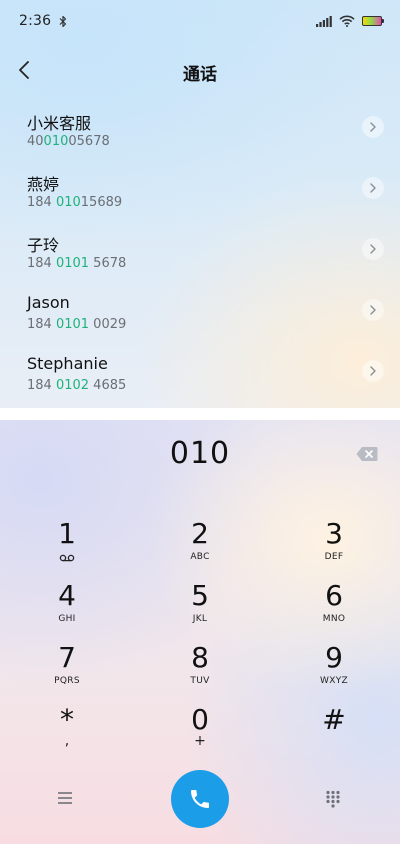 The image size is (400, 844). I want to click on section-divider, so click(200, 414).